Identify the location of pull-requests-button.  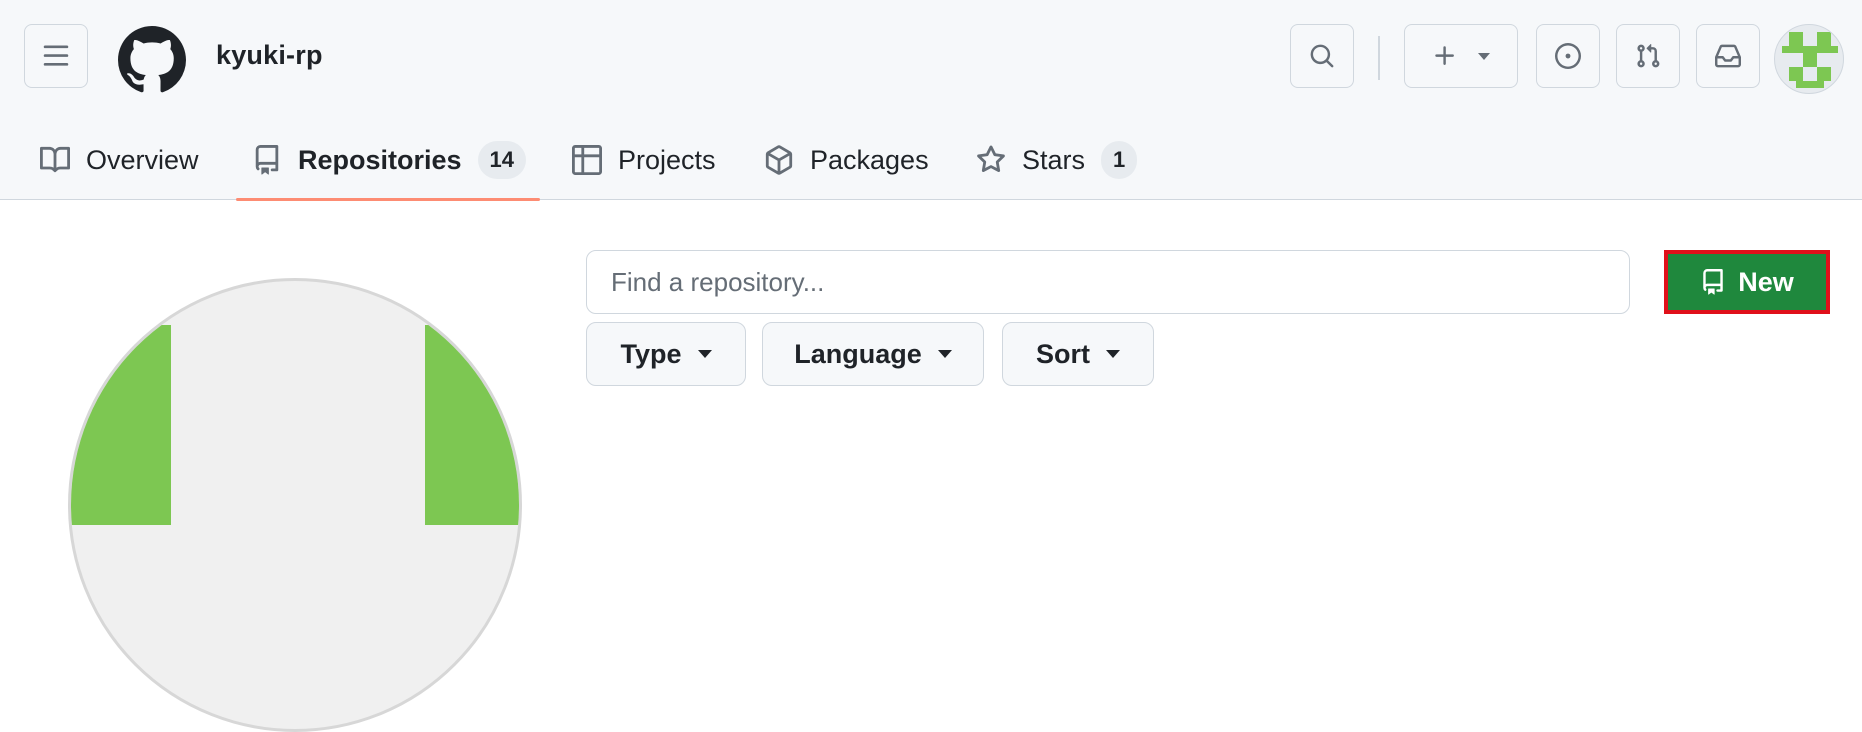
(1648, 56).